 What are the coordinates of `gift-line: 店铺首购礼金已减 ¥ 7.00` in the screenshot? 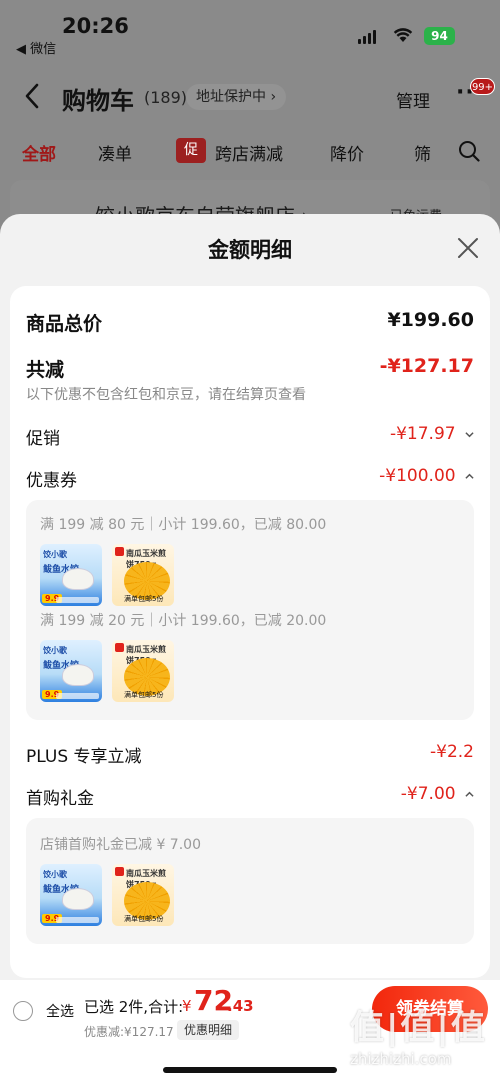 It's located at (120, 845).